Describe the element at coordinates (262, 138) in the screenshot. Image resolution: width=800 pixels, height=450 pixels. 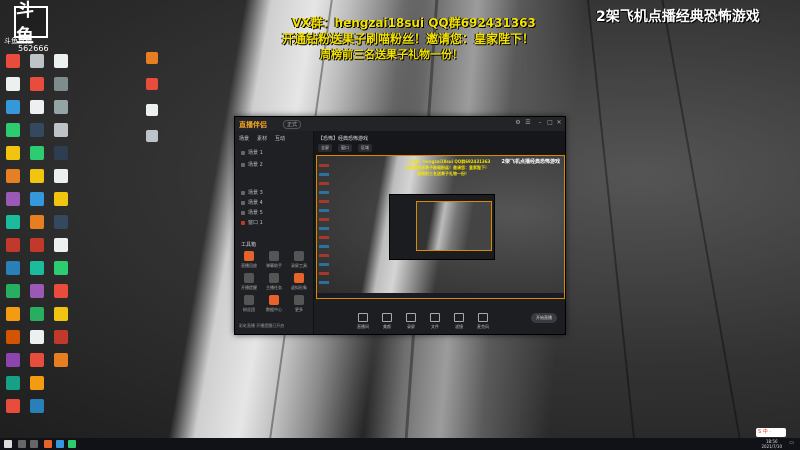
I see `tab-sources: 素材` at that location.